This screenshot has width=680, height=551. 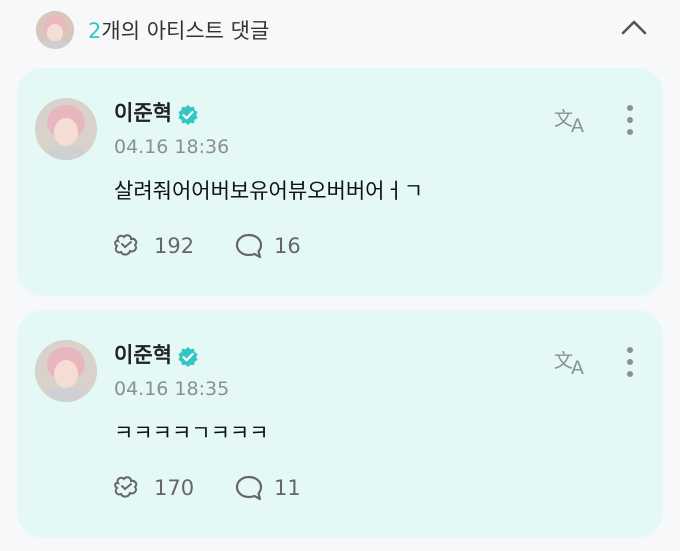 I want to click on artist-comments-header: 2개의 아티스트 댓글, so click(x=340, y=29).